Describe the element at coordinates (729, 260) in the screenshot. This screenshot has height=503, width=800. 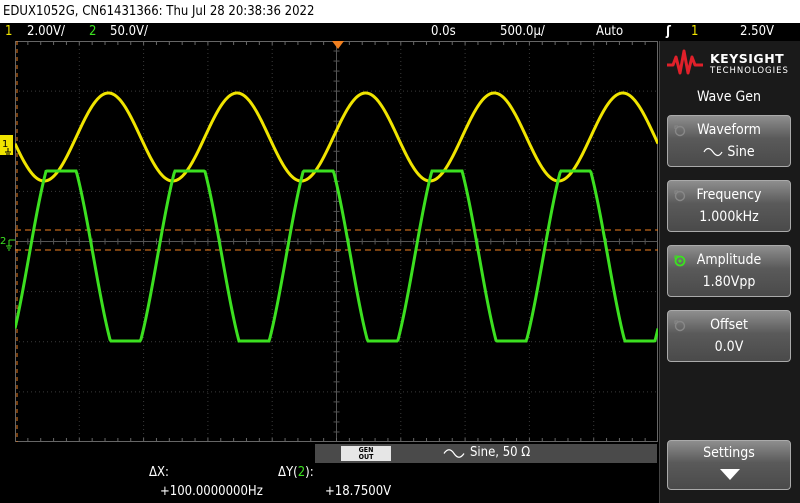
I see `softkey-label: Amplitude` at that location.